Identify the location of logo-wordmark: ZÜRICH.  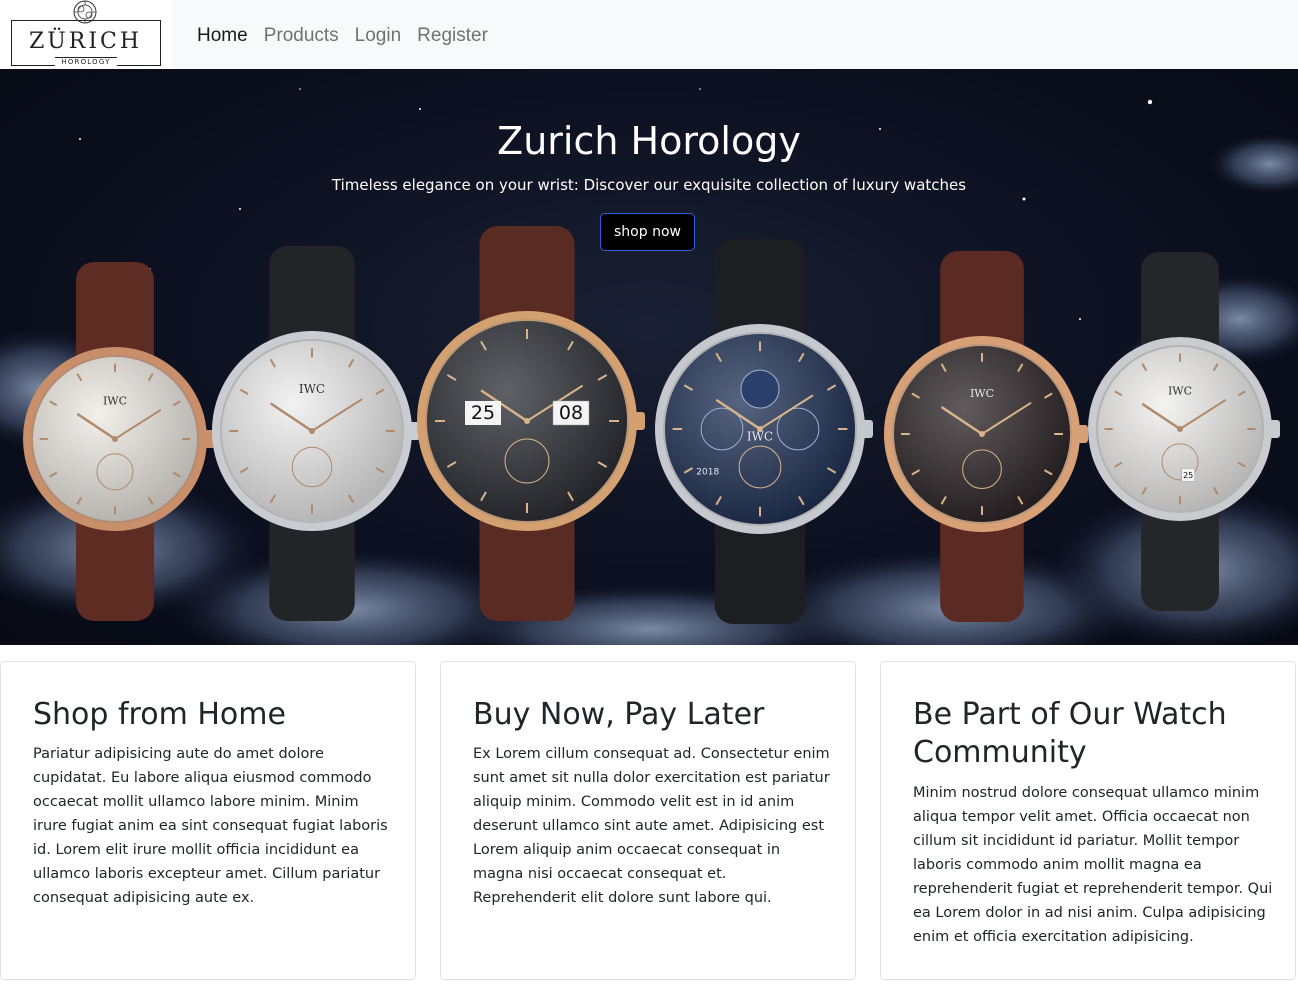
(85, 41).